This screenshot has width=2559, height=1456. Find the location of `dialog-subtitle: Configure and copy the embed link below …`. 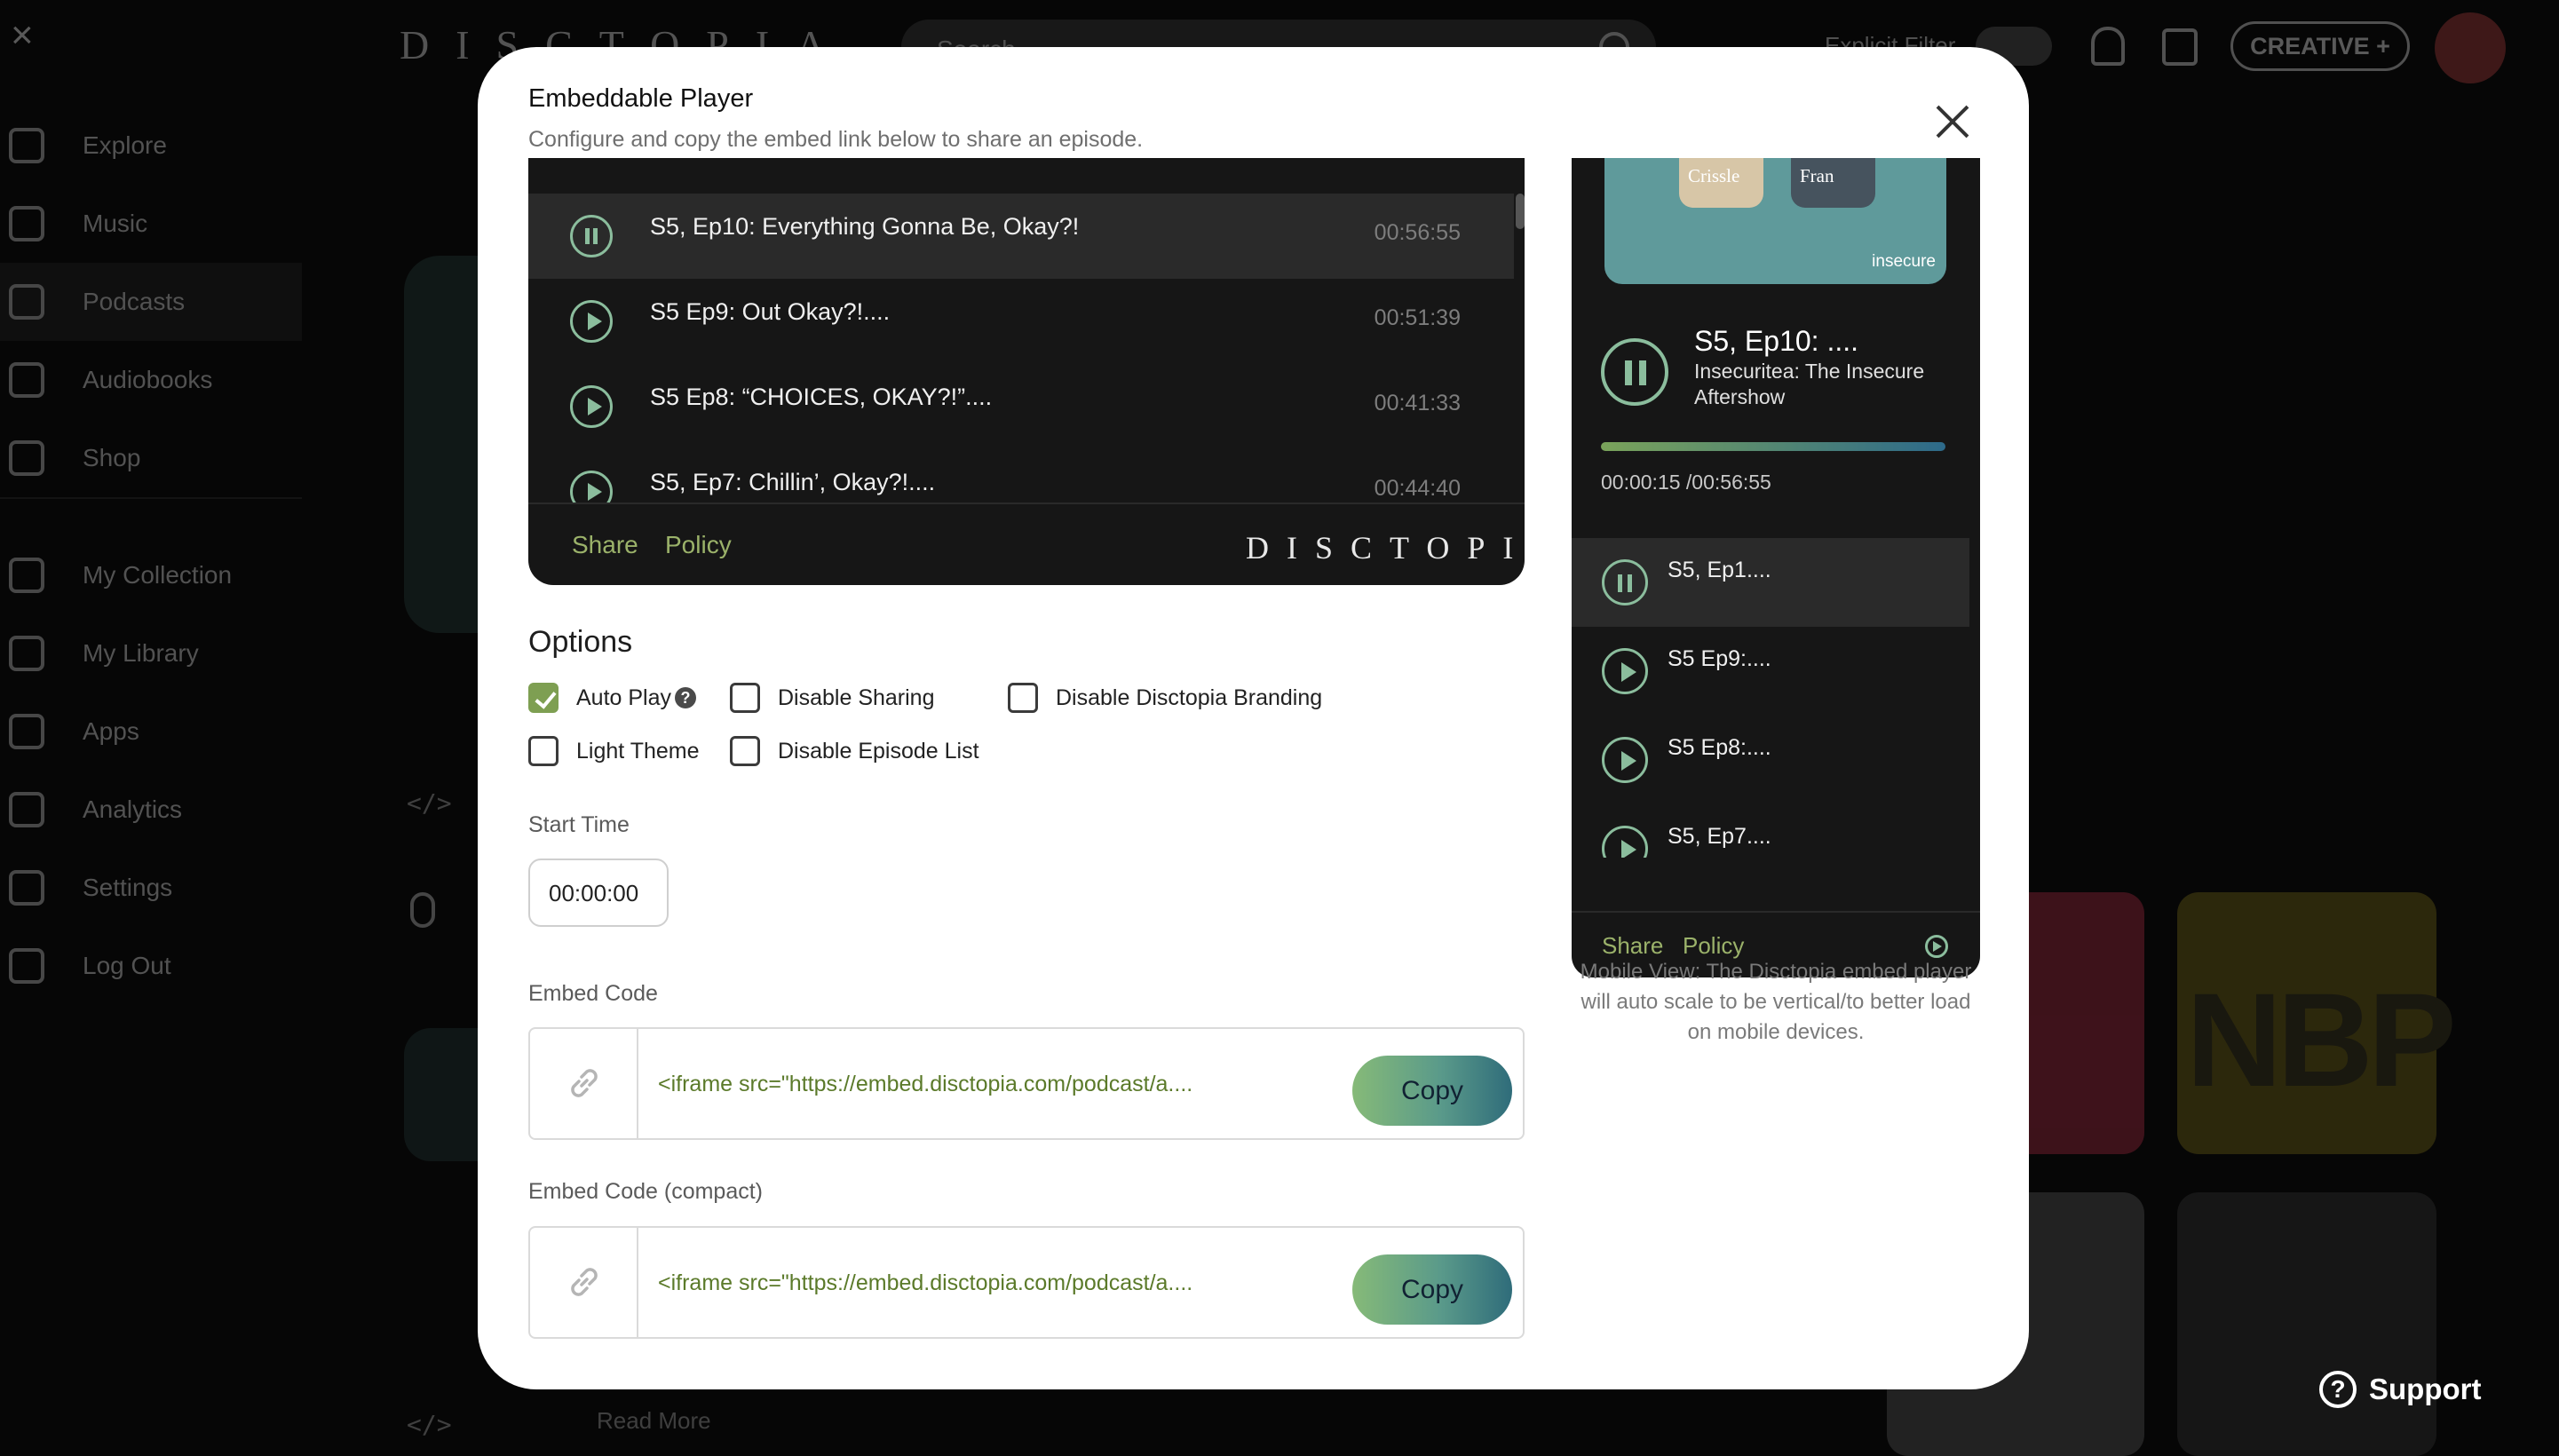

dialog-subtitle: Configure and copy the embed link below … is located at coordinates (836, 139).